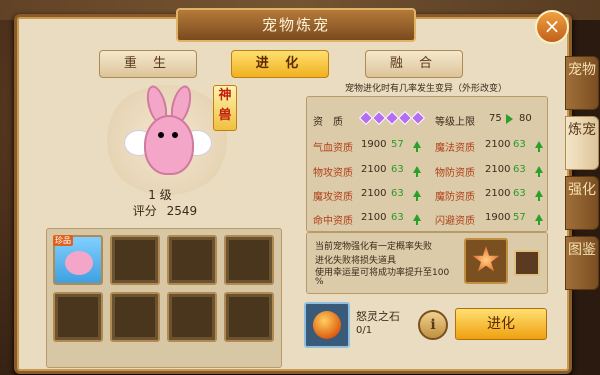  What do you see at coordinates (501, 324) in the screenshot?
I see `evolve-button: 进化` at bounding box center [501, 324].